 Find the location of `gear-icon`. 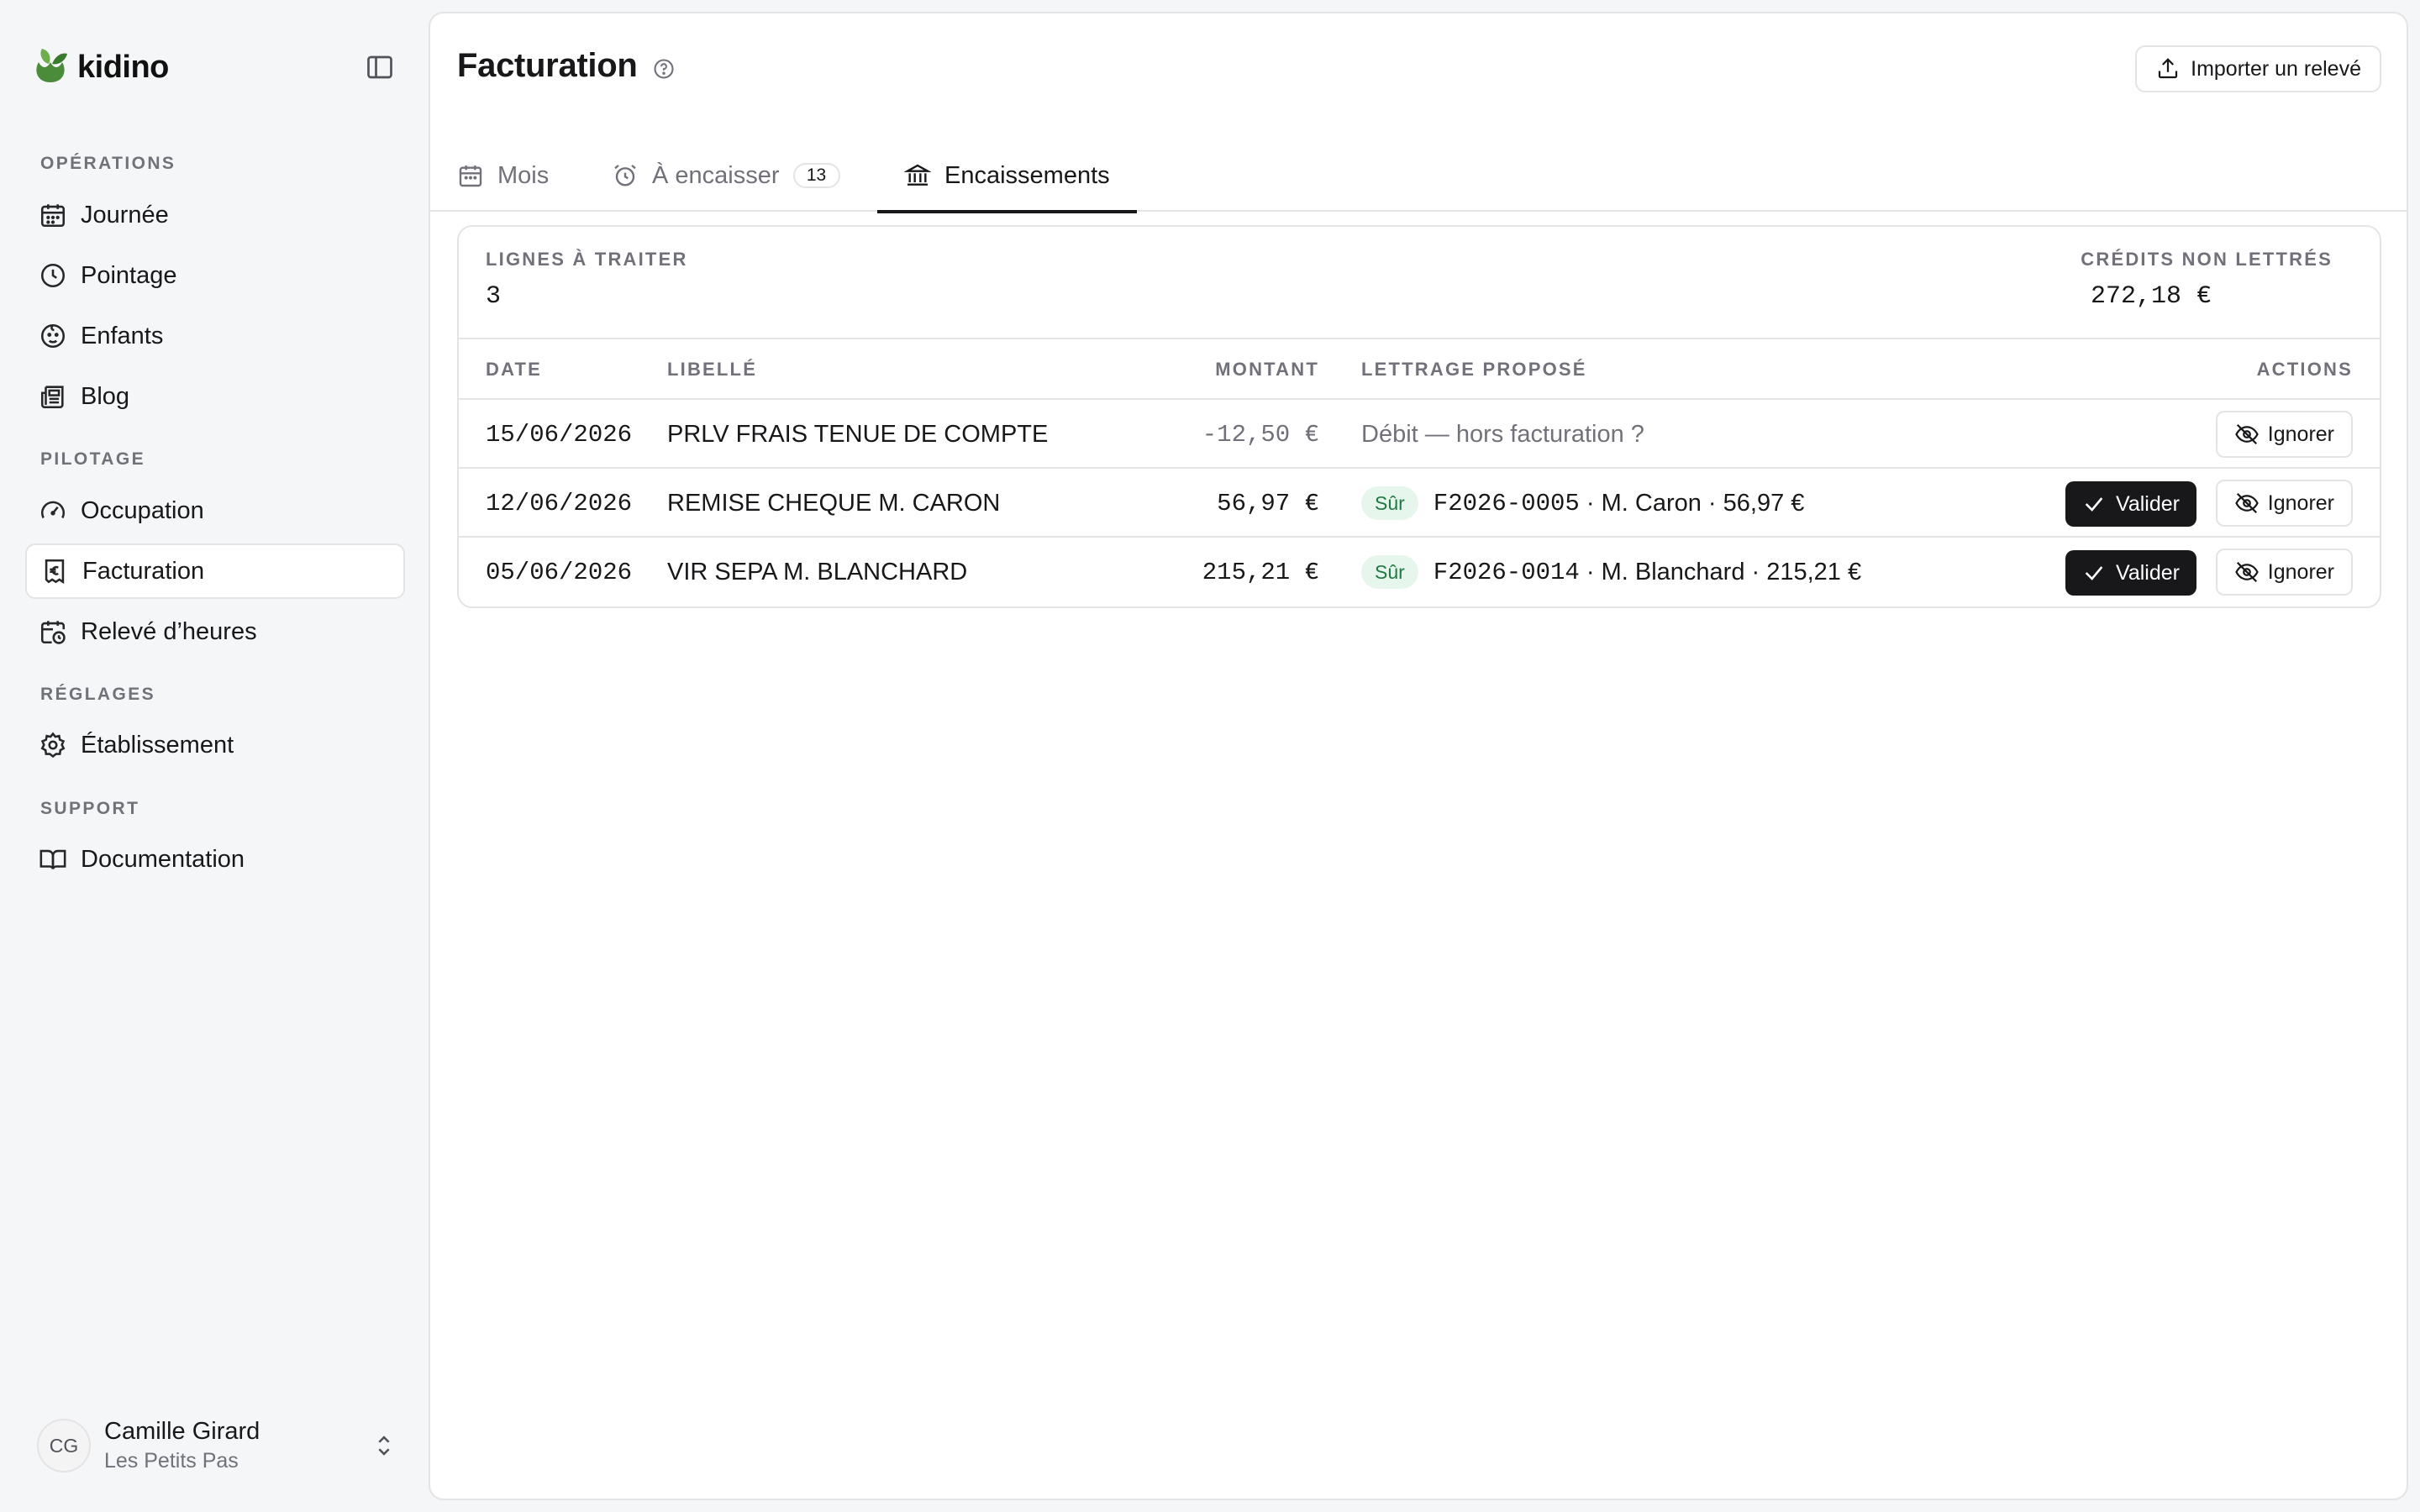

gear-icon is located at coordinates (53, 745).